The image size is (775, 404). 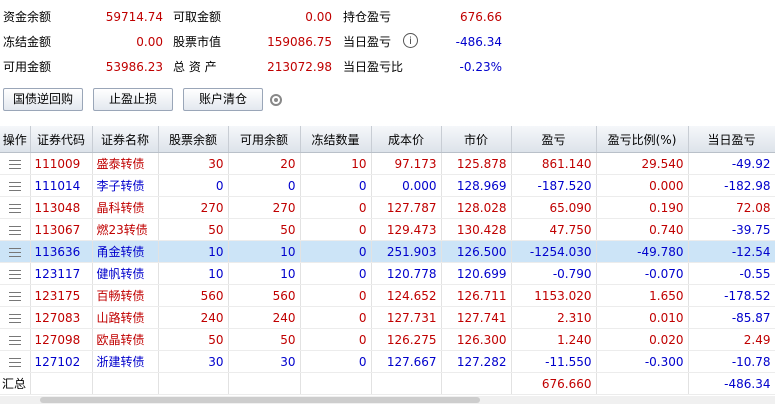 What do you see at coordinates (642, 139) in the screenshot?
I see `col-header: 盈亏比例(%)` at bounding box center [642, 139].